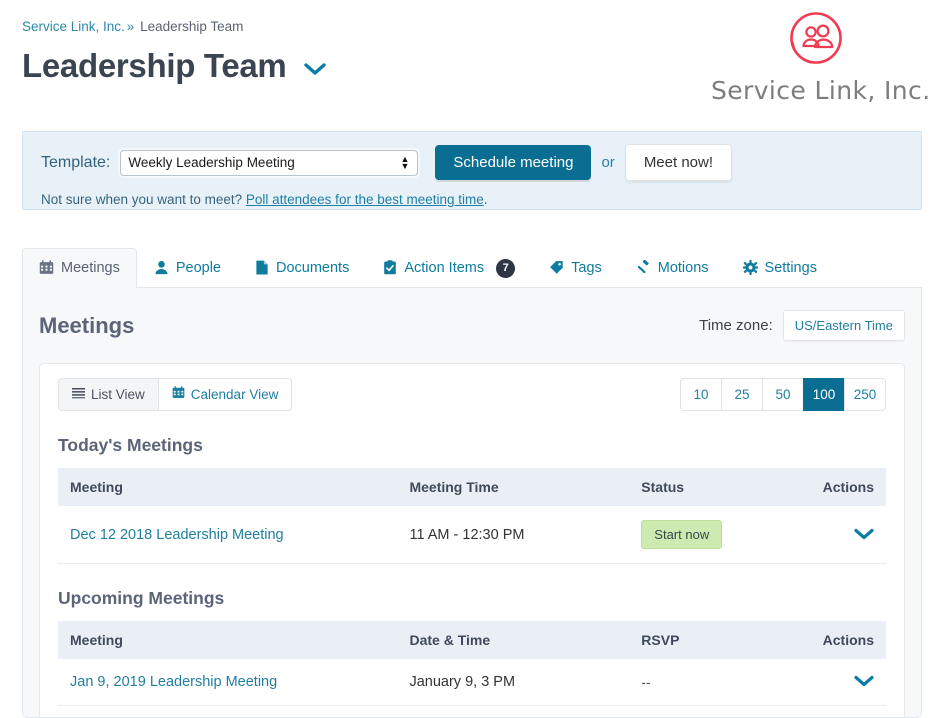 This screenshot has height=718, width=943. Describe the element at coordinates (821, 90) in the screenshot. I see `org-logo-text: Service Link, Inc.` at that location.